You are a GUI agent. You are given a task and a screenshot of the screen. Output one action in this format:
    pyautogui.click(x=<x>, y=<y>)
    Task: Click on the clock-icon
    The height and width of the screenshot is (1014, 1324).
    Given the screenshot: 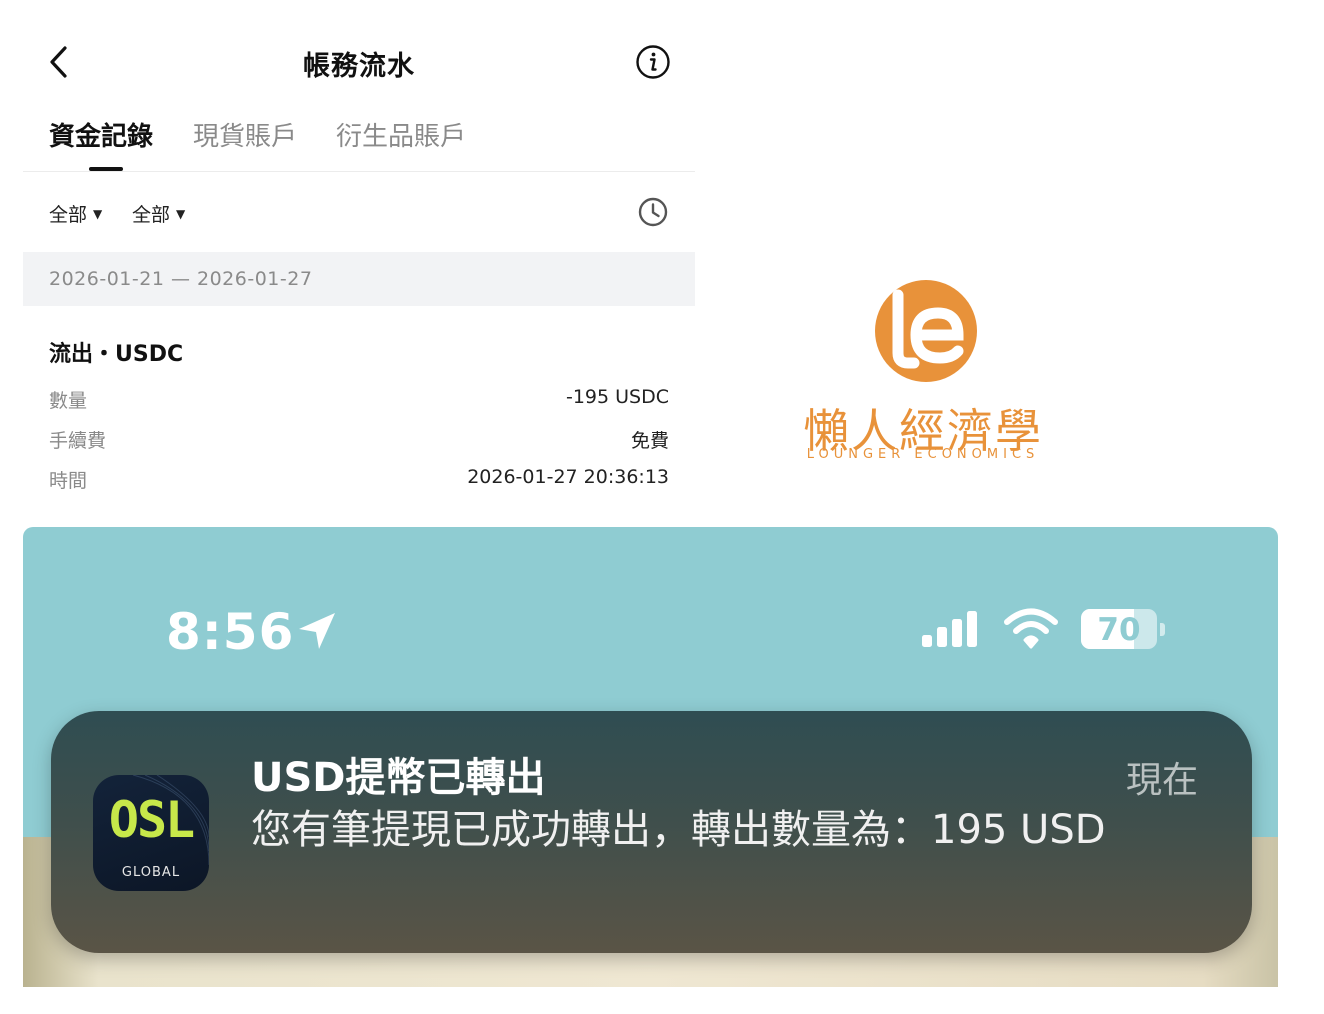 What is the action you would take?
    pyautogui.click(x=653, y=212)
    